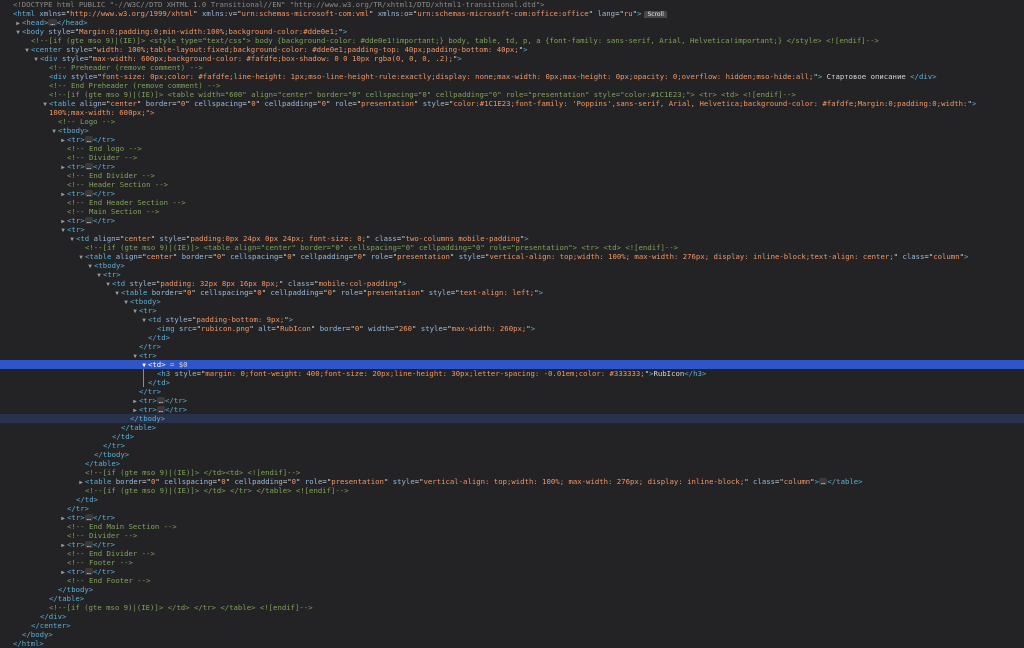  Describe the element at coordinates (655, 14) in the screenshot. I see `scroll-badge: Scroll` at that location.